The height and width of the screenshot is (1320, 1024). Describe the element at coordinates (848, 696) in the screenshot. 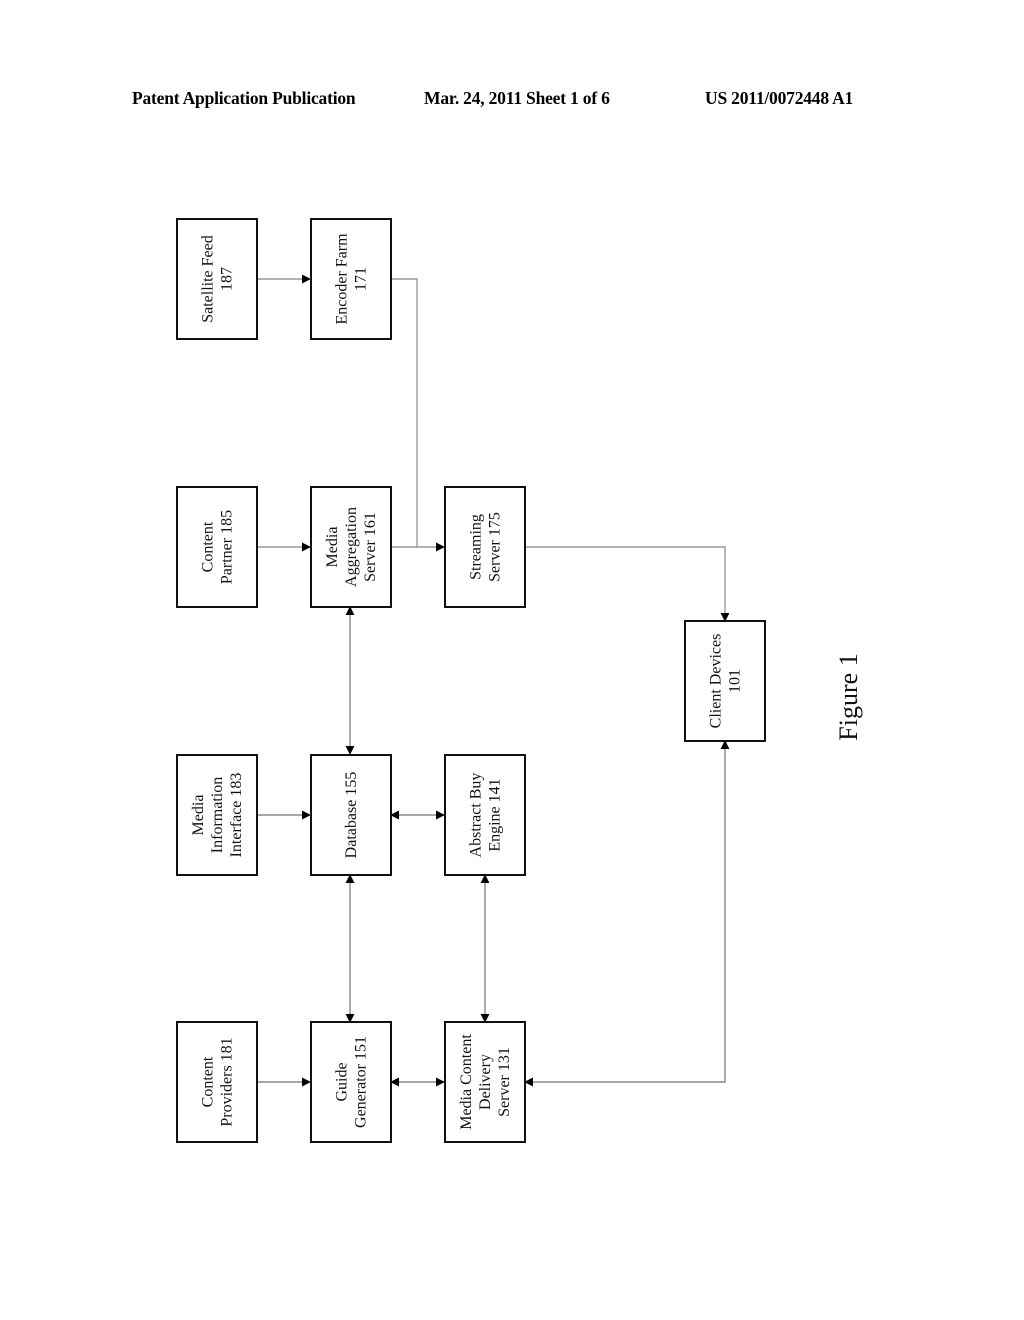

I see `figure-label: Figure 1` at that location.